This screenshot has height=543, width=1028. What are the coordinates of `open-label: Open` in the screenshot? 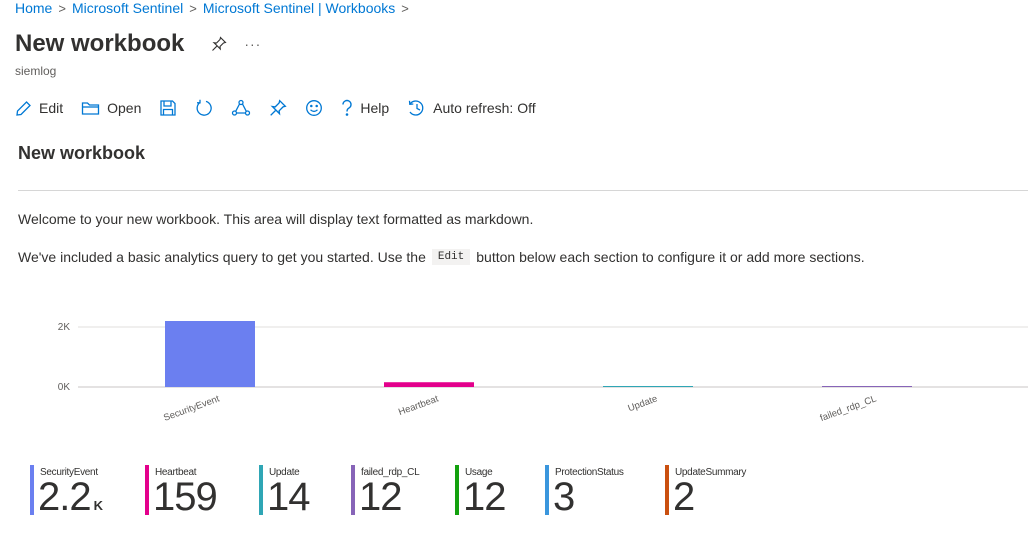 It's located at (124, 108).